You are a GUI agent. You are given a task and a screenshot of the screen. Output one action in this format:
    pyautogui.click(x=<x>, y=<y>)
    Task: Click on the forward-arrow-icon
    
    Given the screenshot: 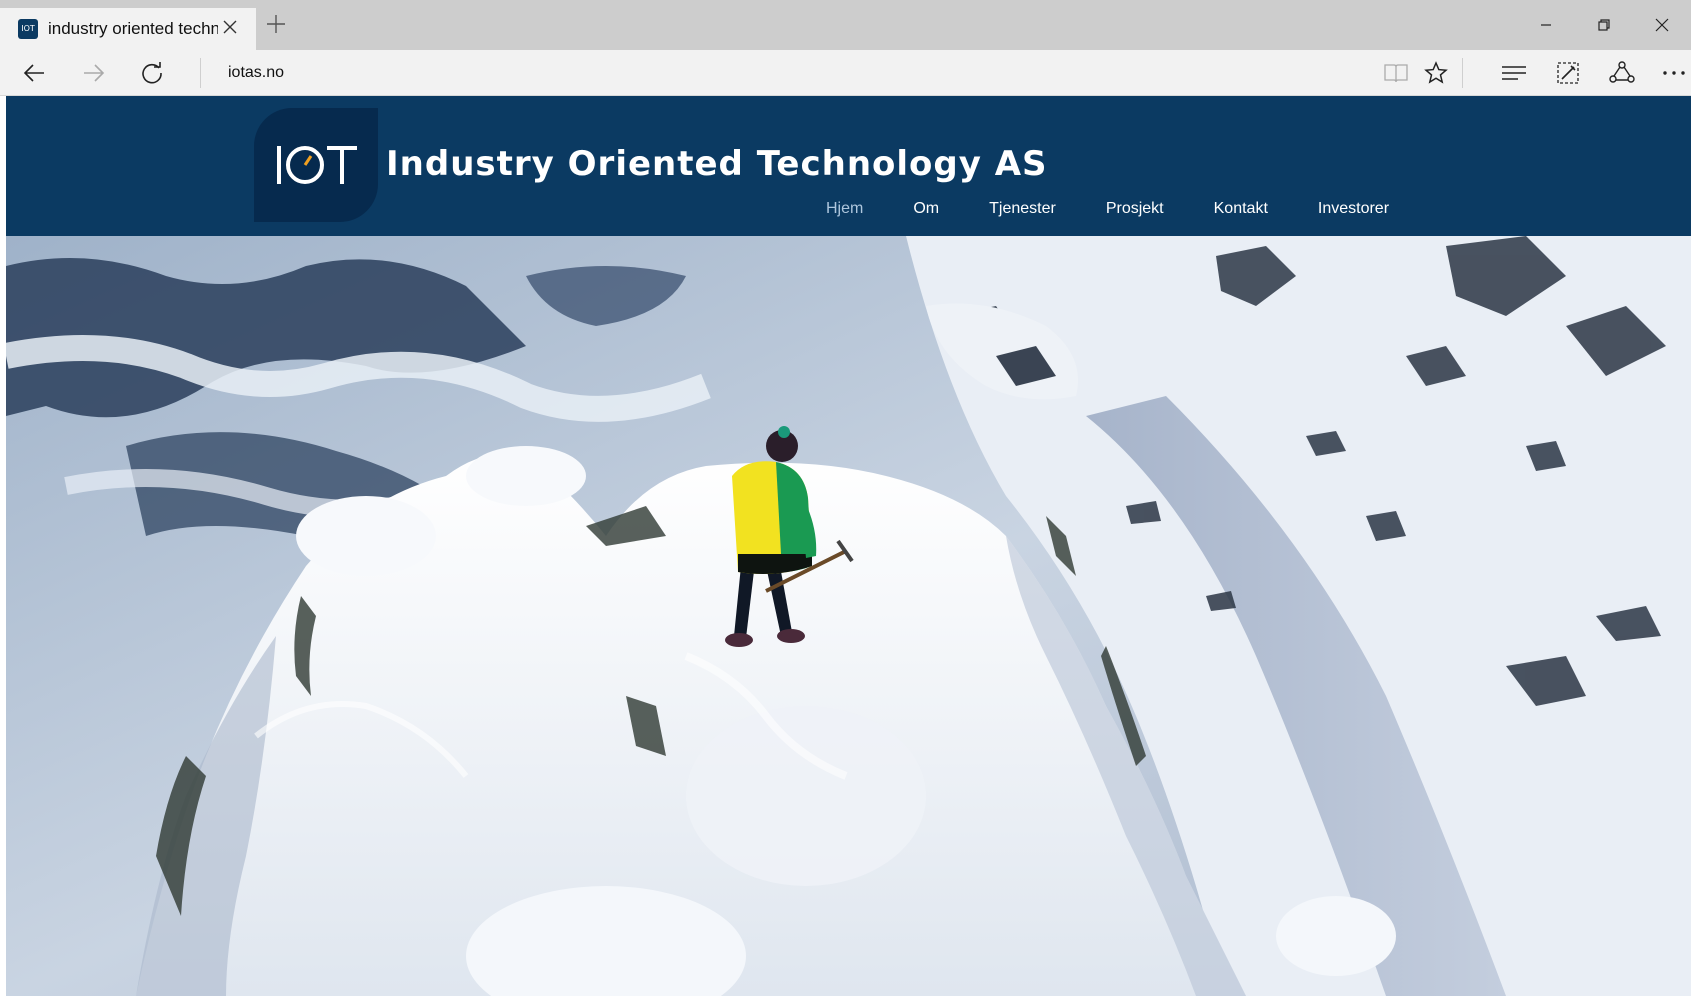 What is the action you would take?
    pyautogui.click(x=94, y=73)
    